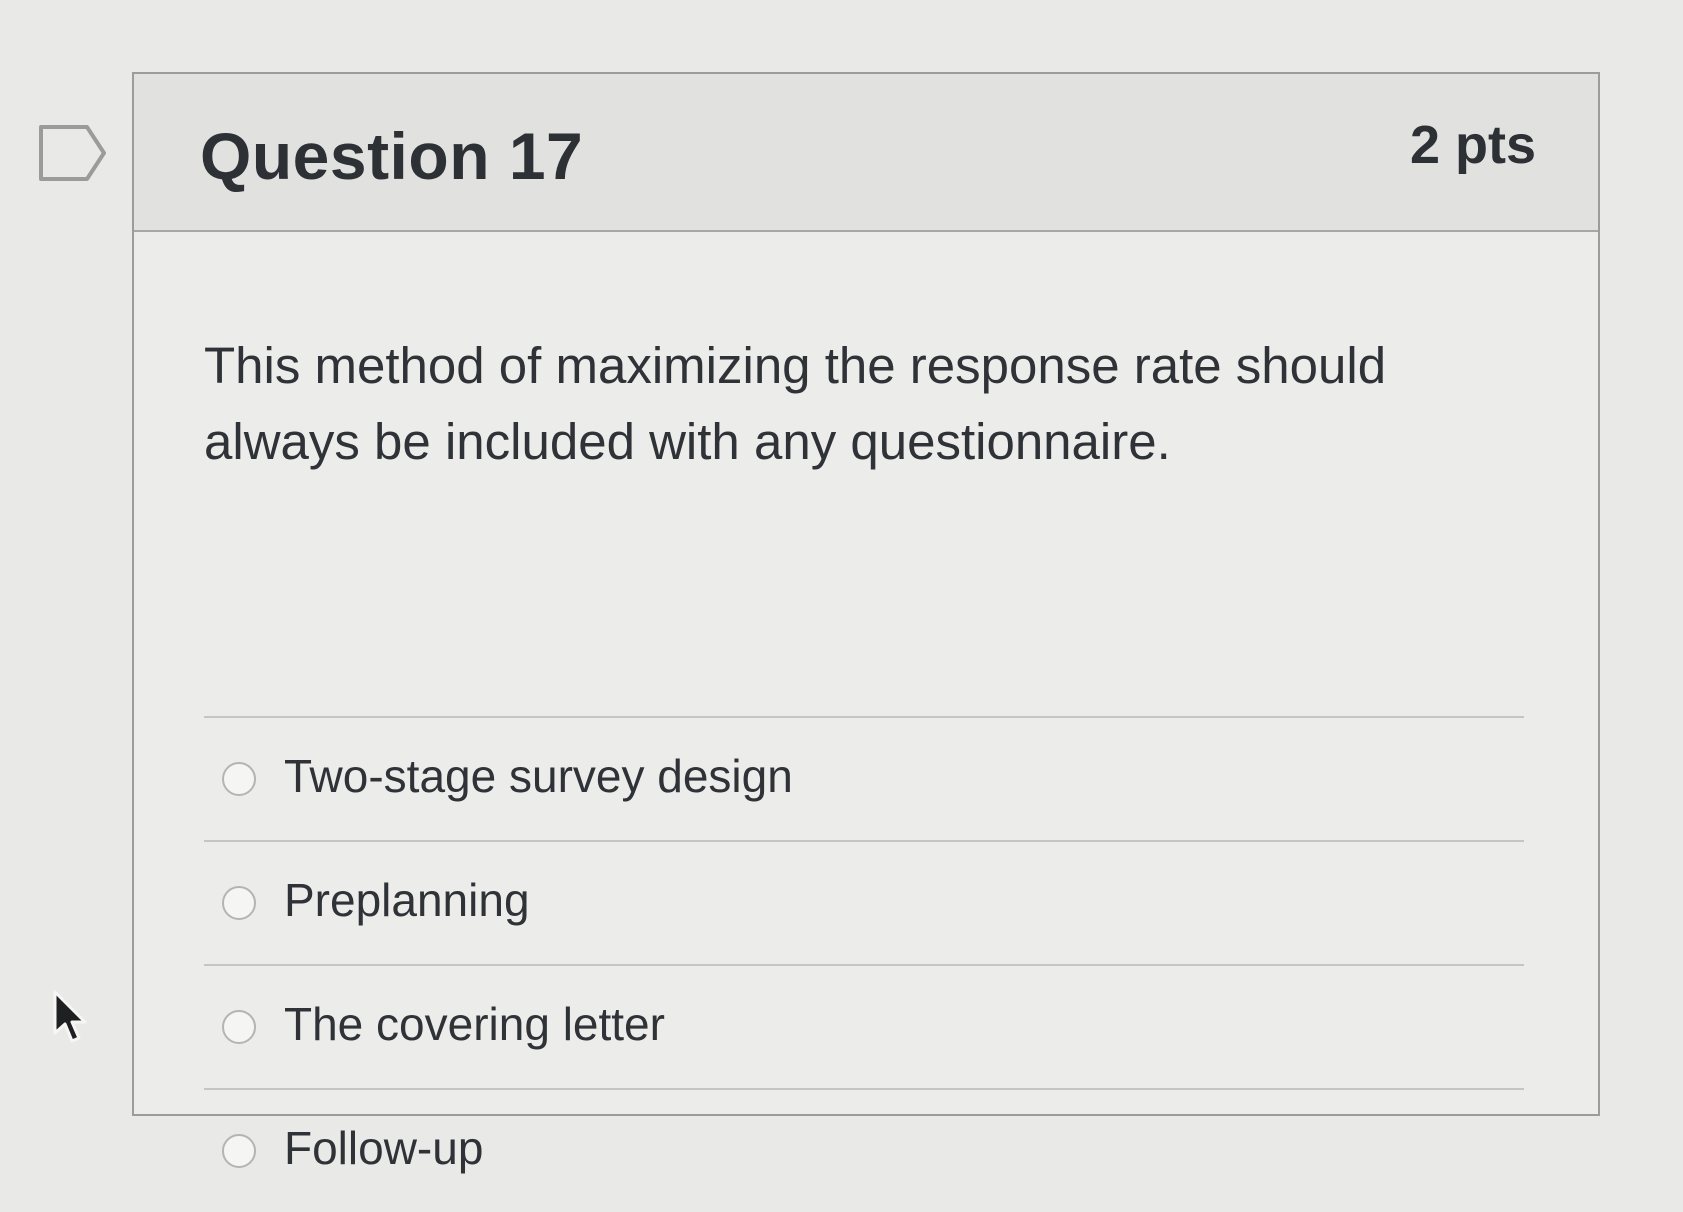  Describe the element at coordinates (1472, 145) in the screenshot. I see `question-points: 2 pts` at that location.